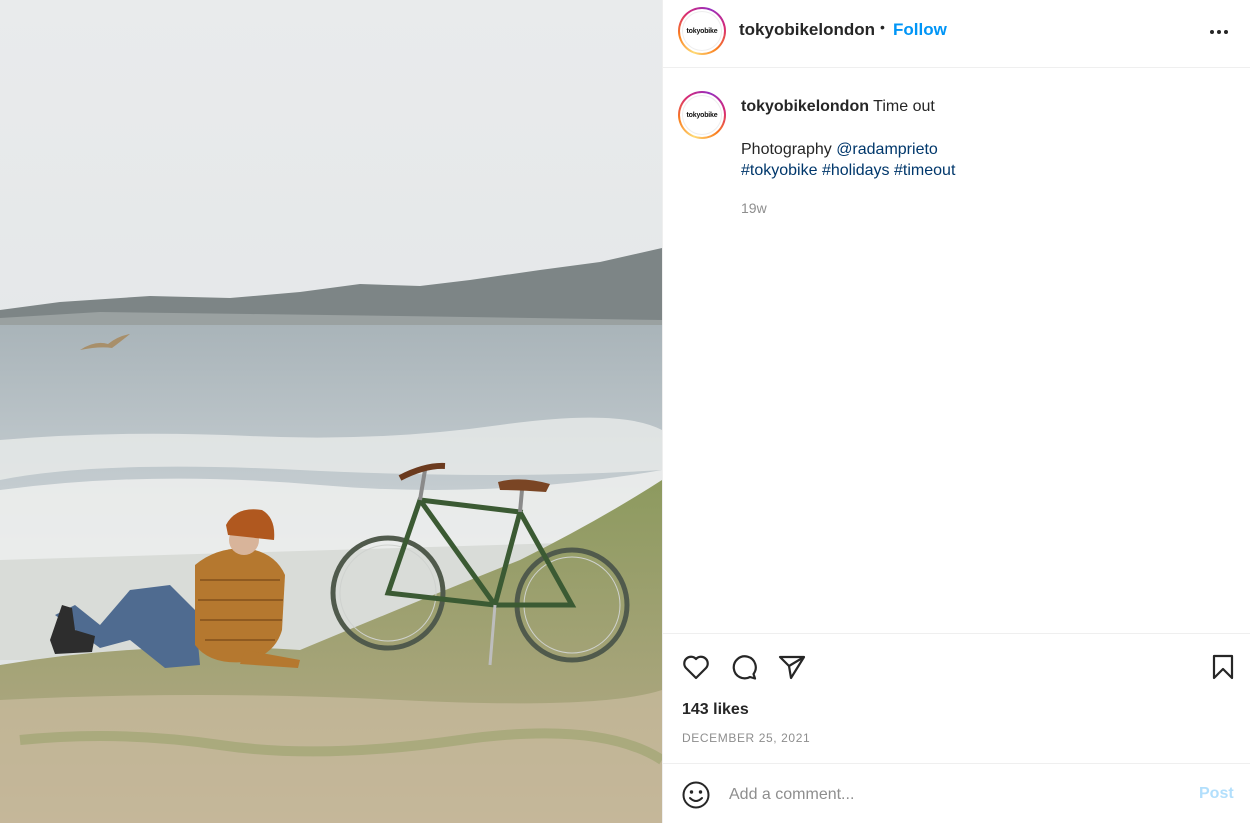  I want to click on caption-hashtags: #tokyobike #holidays #timeout, so click(848, 171).